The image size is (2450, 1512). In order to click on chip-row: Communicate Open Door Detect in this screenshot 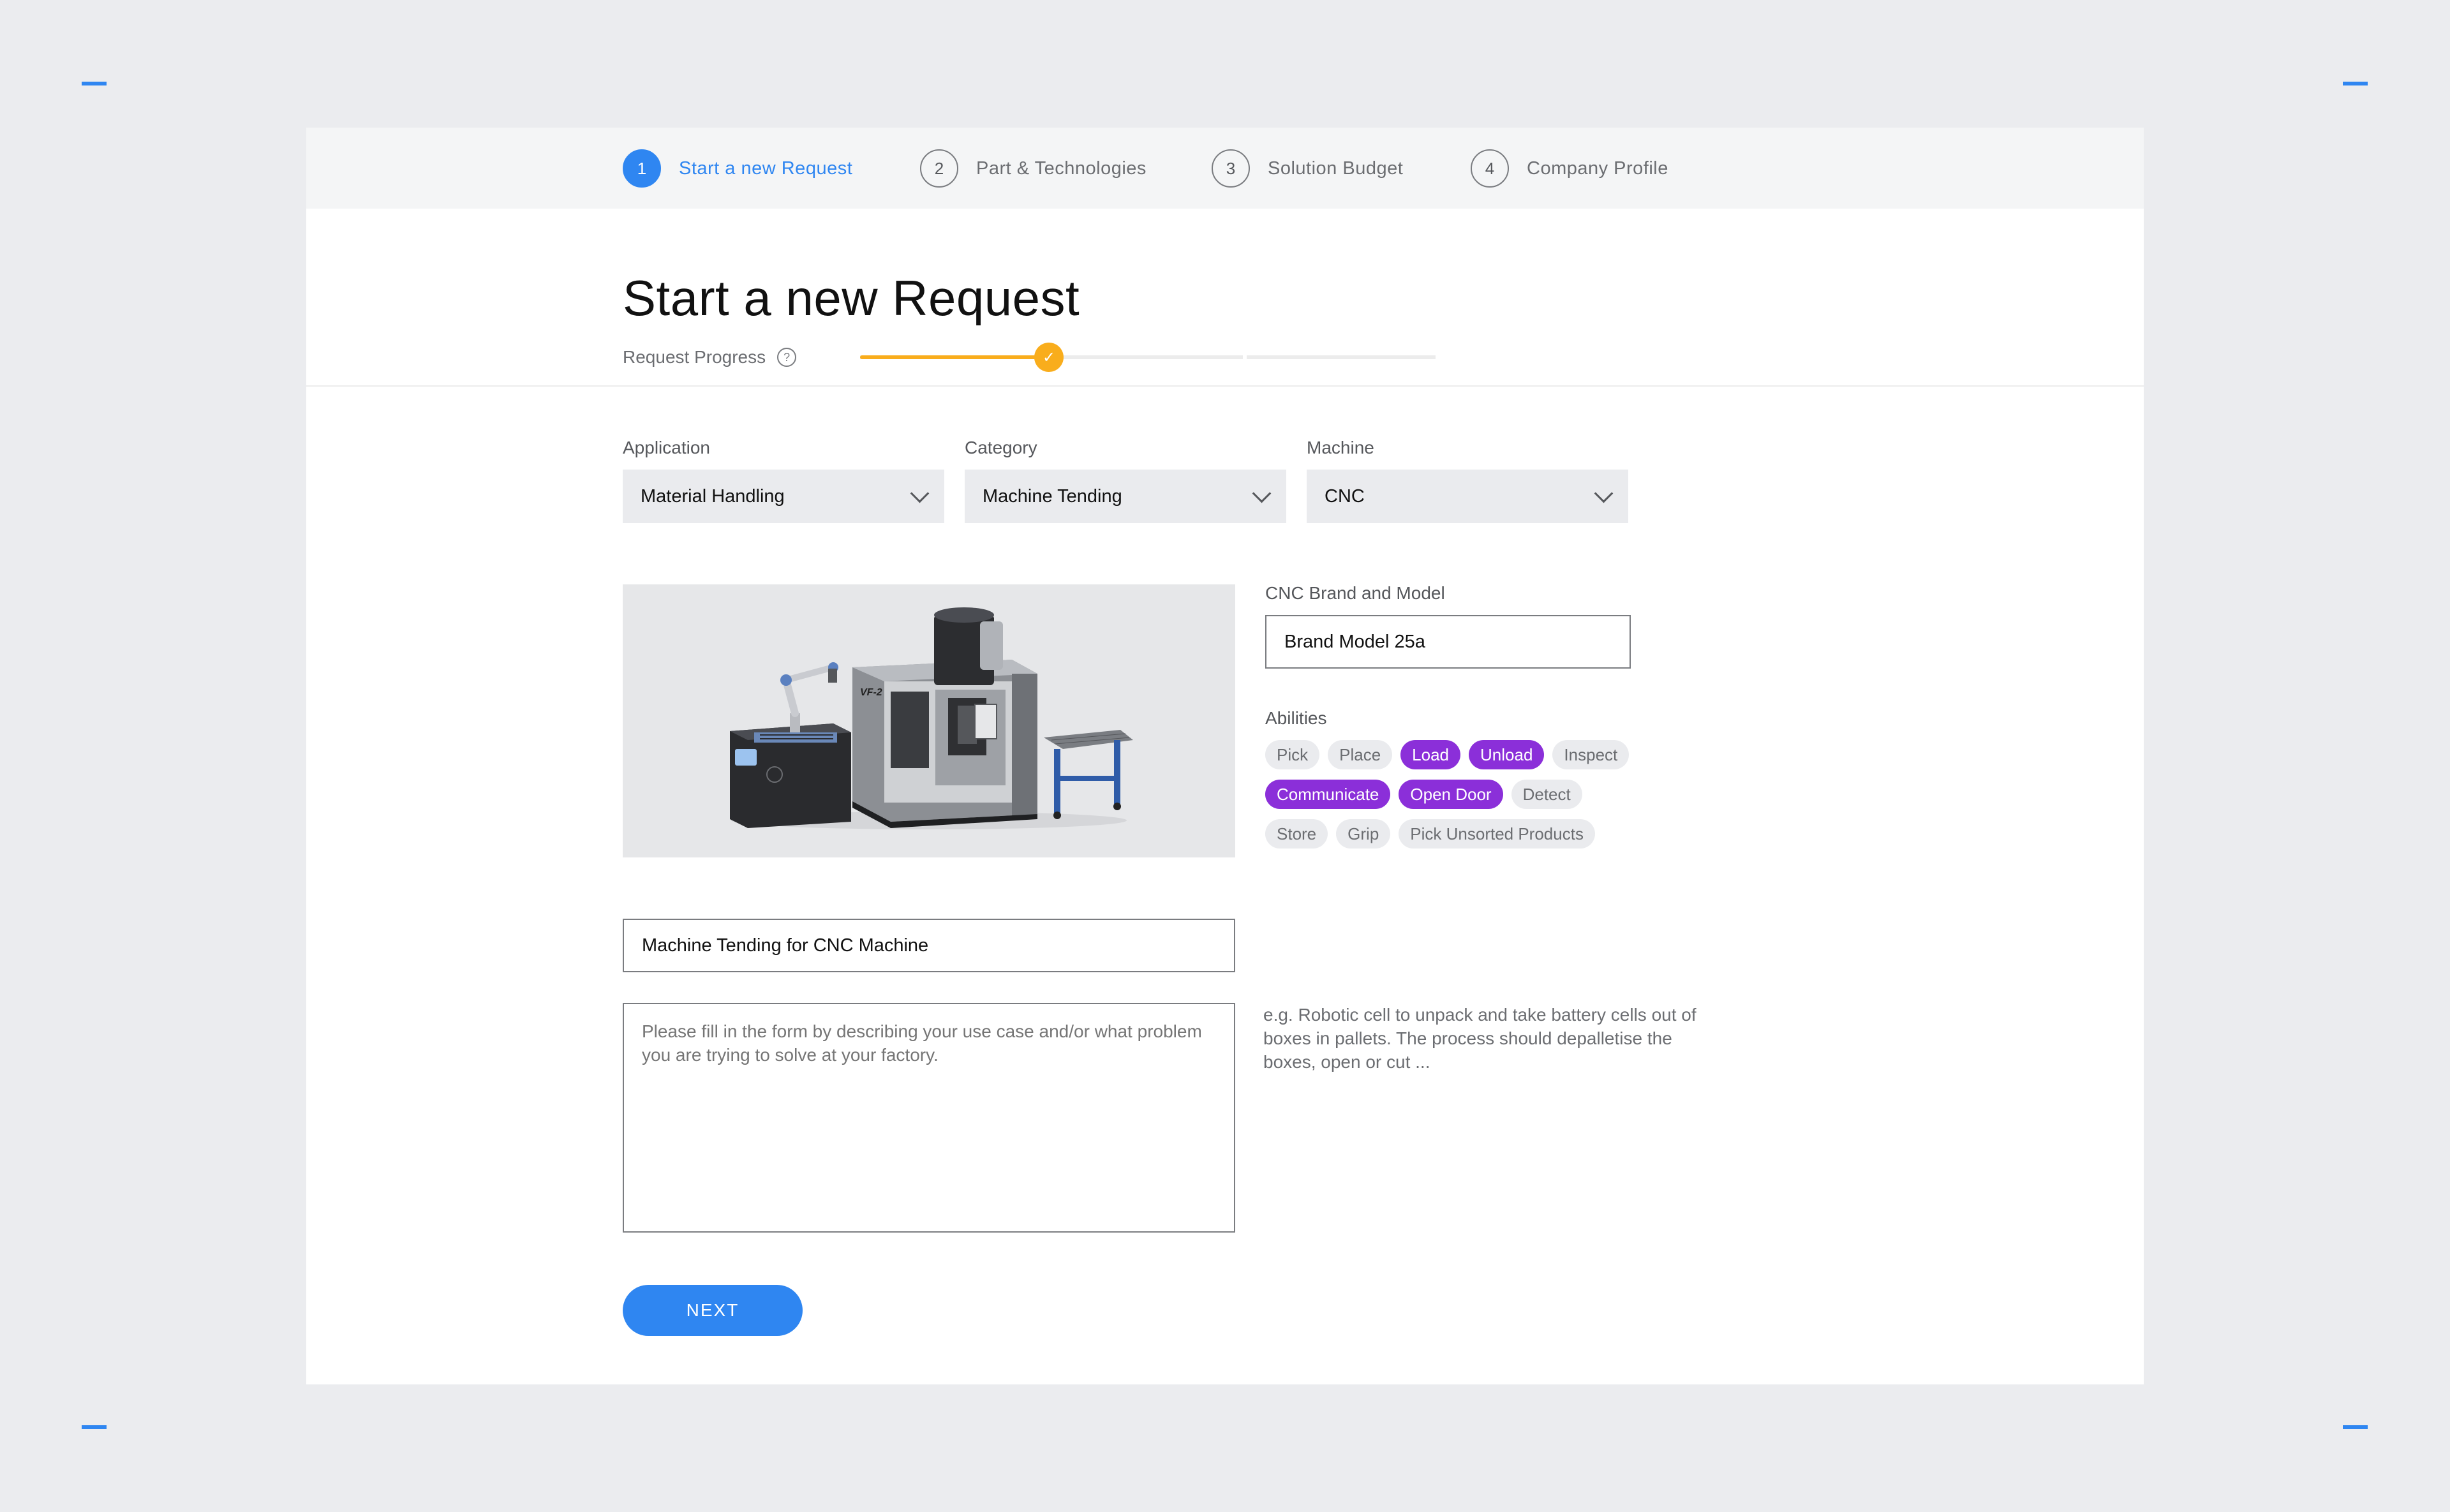, I will do `click(1488, 794)`.